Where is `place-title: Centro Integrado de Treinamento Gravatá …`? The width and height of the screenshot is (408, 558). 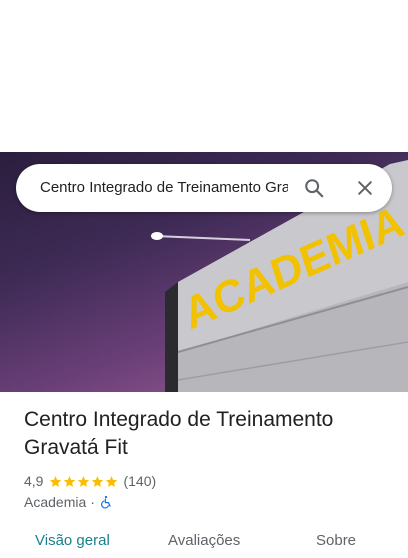
place-title: Centro Integrado de Treinamento Gravatá … is located at coordinates (179, 433).